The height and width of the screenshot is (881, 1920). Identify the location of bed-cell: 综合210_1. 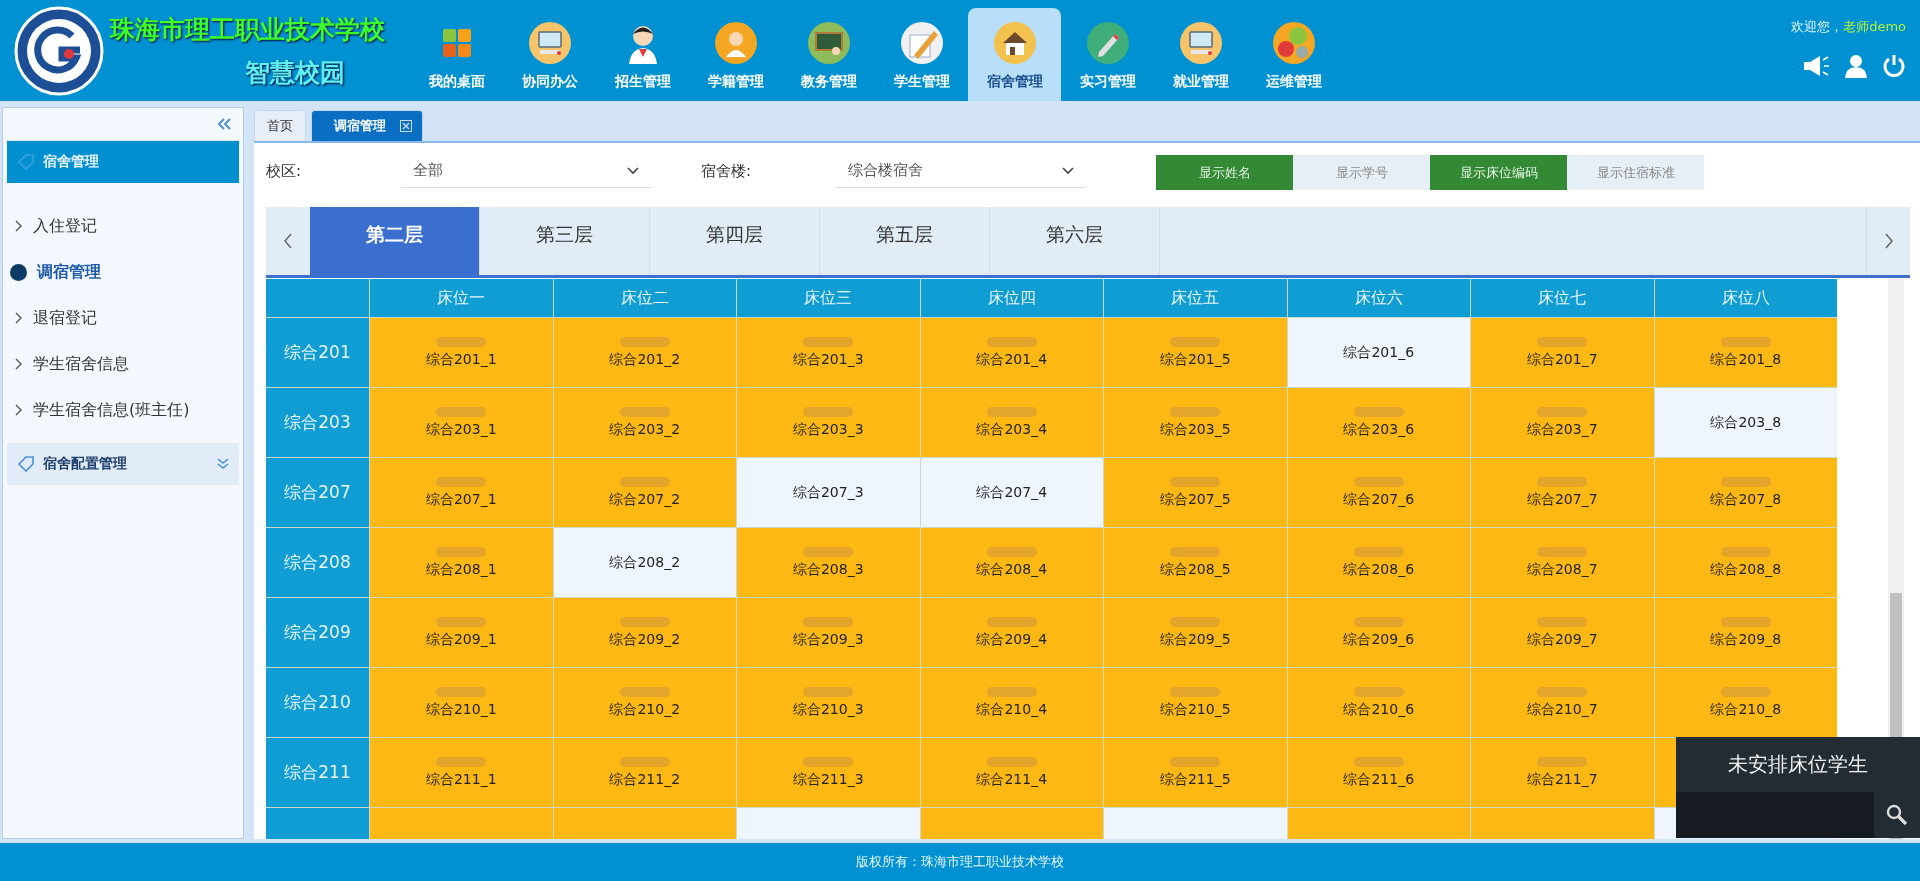
(461, 702).